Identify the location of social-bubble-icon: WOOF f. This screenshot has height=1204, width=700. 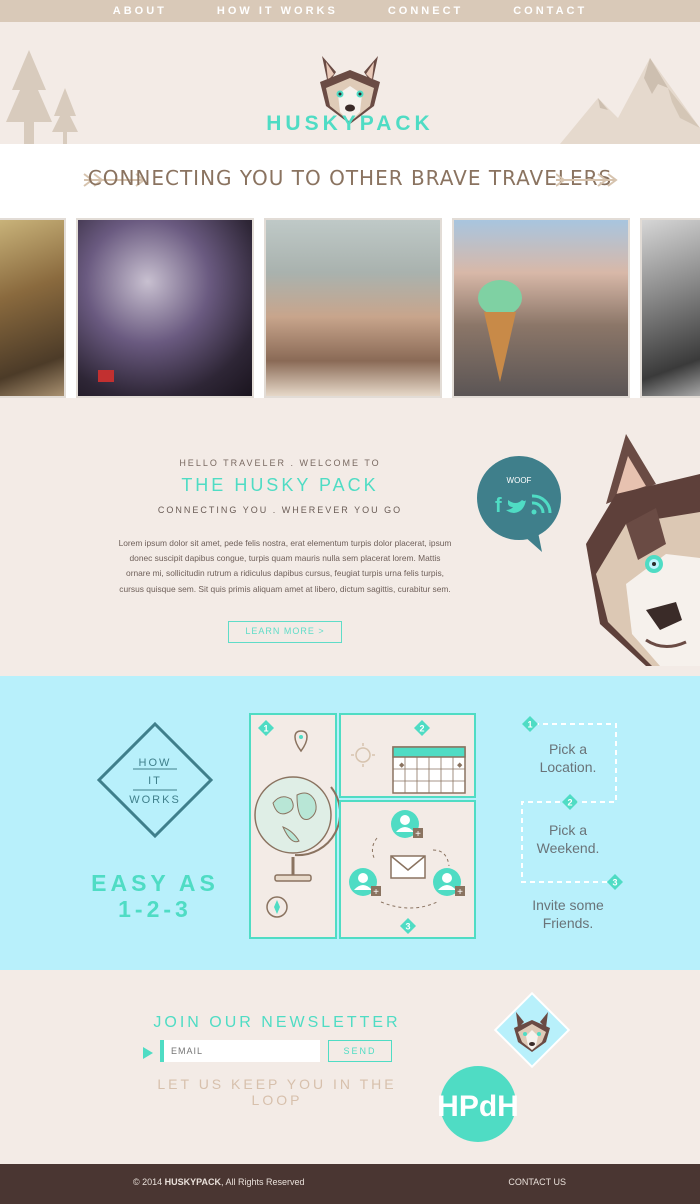
(519, 504).